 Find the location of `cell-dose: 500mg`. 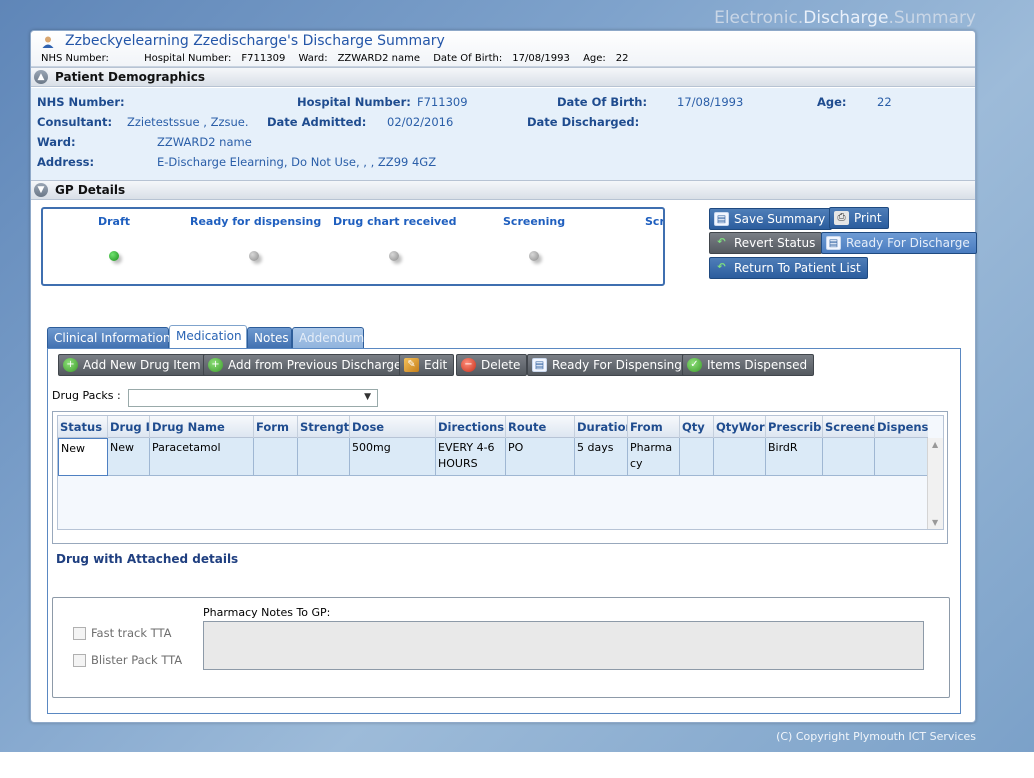

cell-dose: 500mg is located at coordinates (393, 457).